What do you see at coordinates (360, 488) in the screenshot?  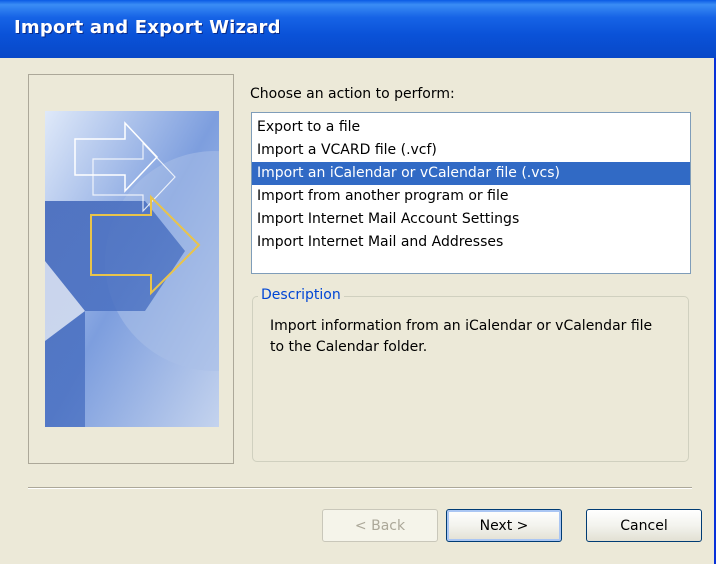 I see `footer-divider-highlight` at bounding box center [360, 488].